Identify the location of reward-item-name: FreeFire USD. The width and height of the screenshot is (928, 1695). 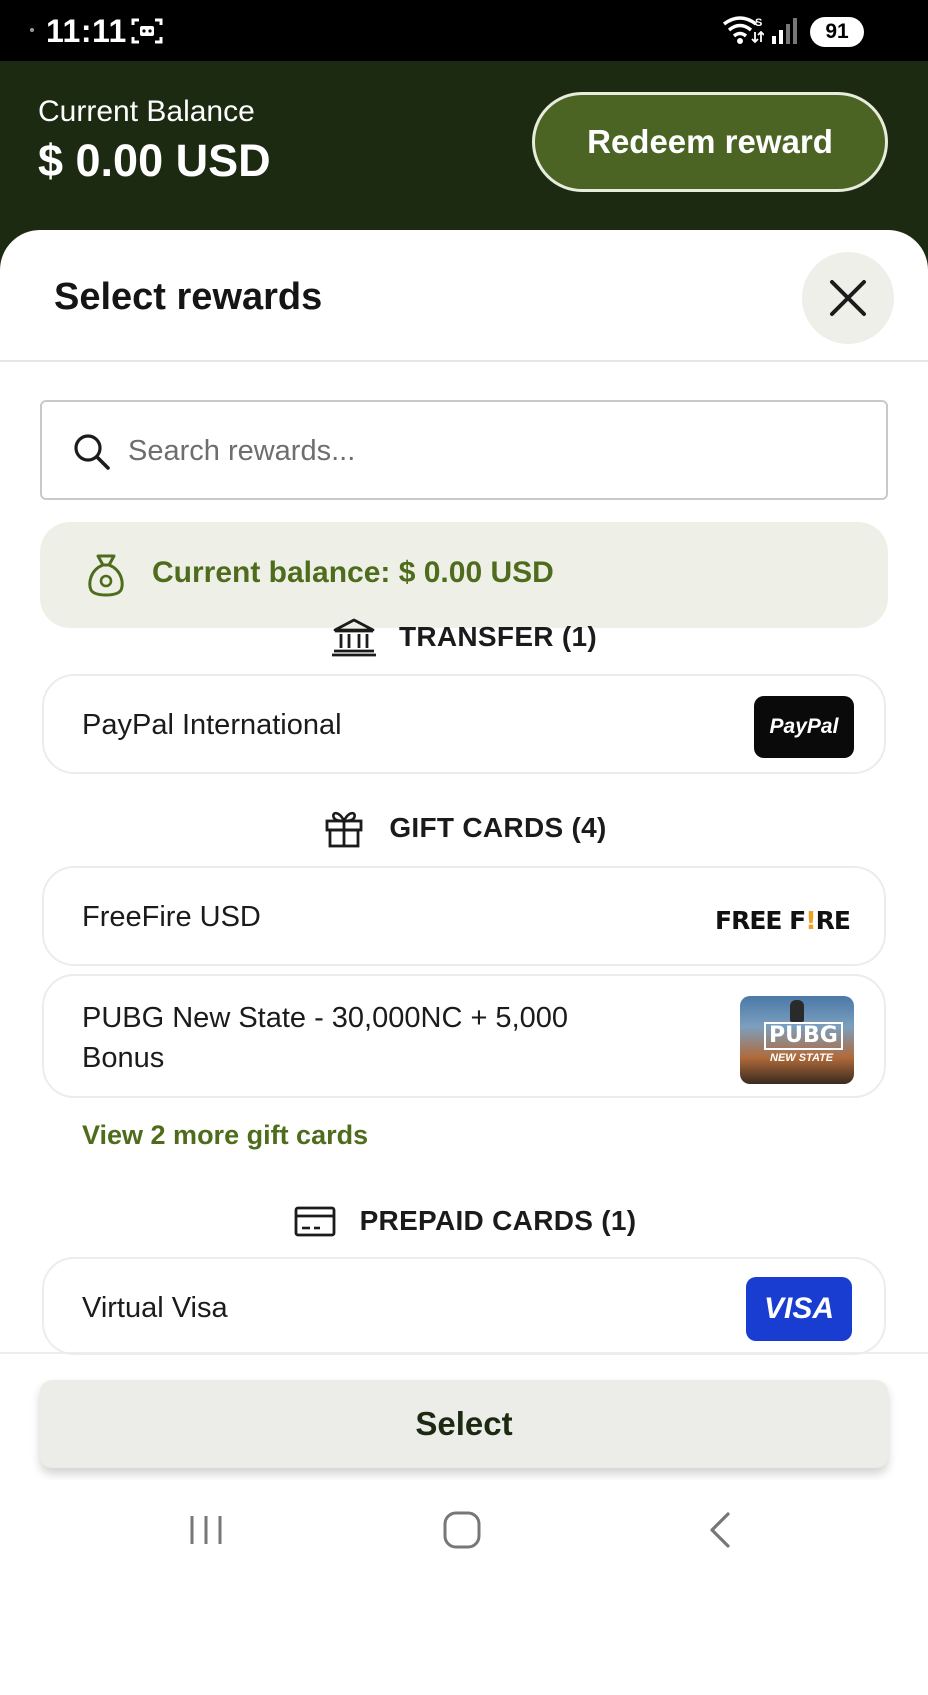
(171, 917).